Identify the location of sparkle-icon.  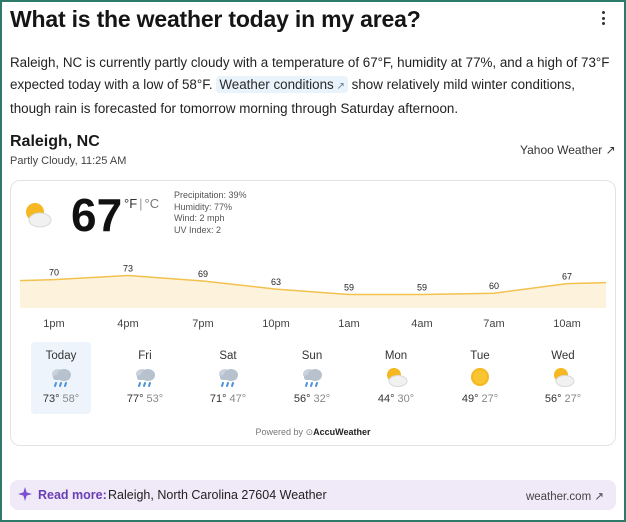
(25, 494).